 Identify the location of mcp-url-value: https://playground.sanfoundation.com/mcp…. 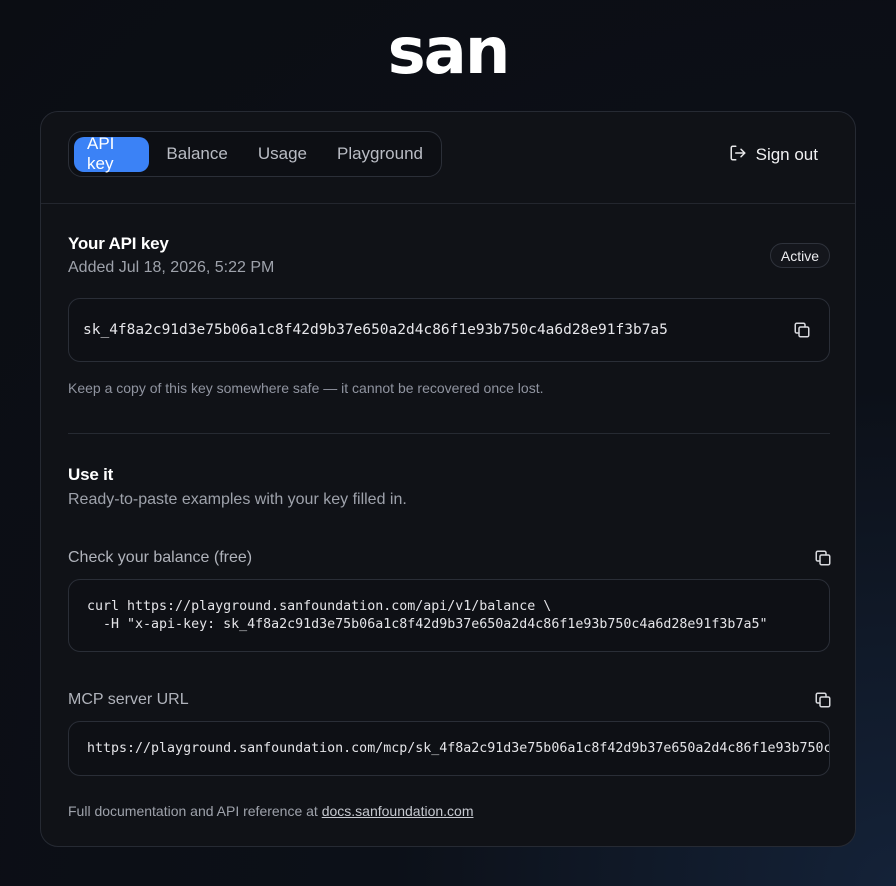
(458, 749).